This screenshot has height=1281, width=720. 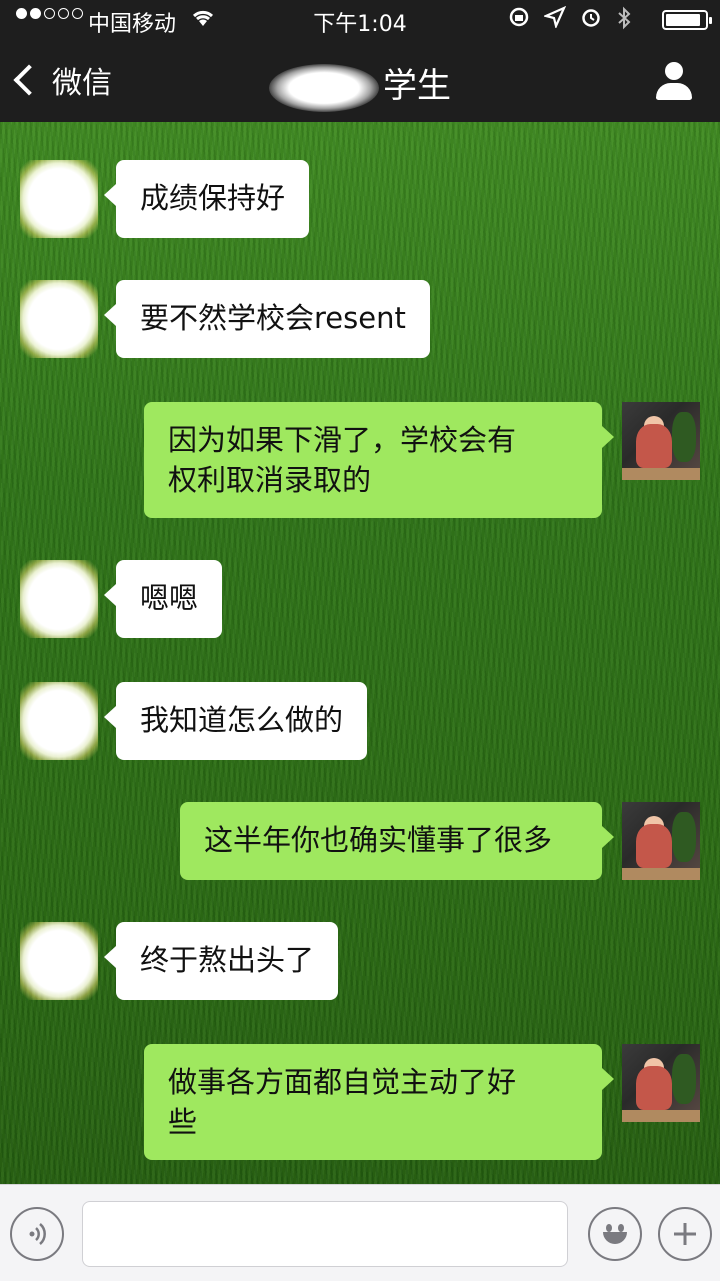 I want to click on status-bar: 中国移动 下午1:04, so click(x=360, y=20).